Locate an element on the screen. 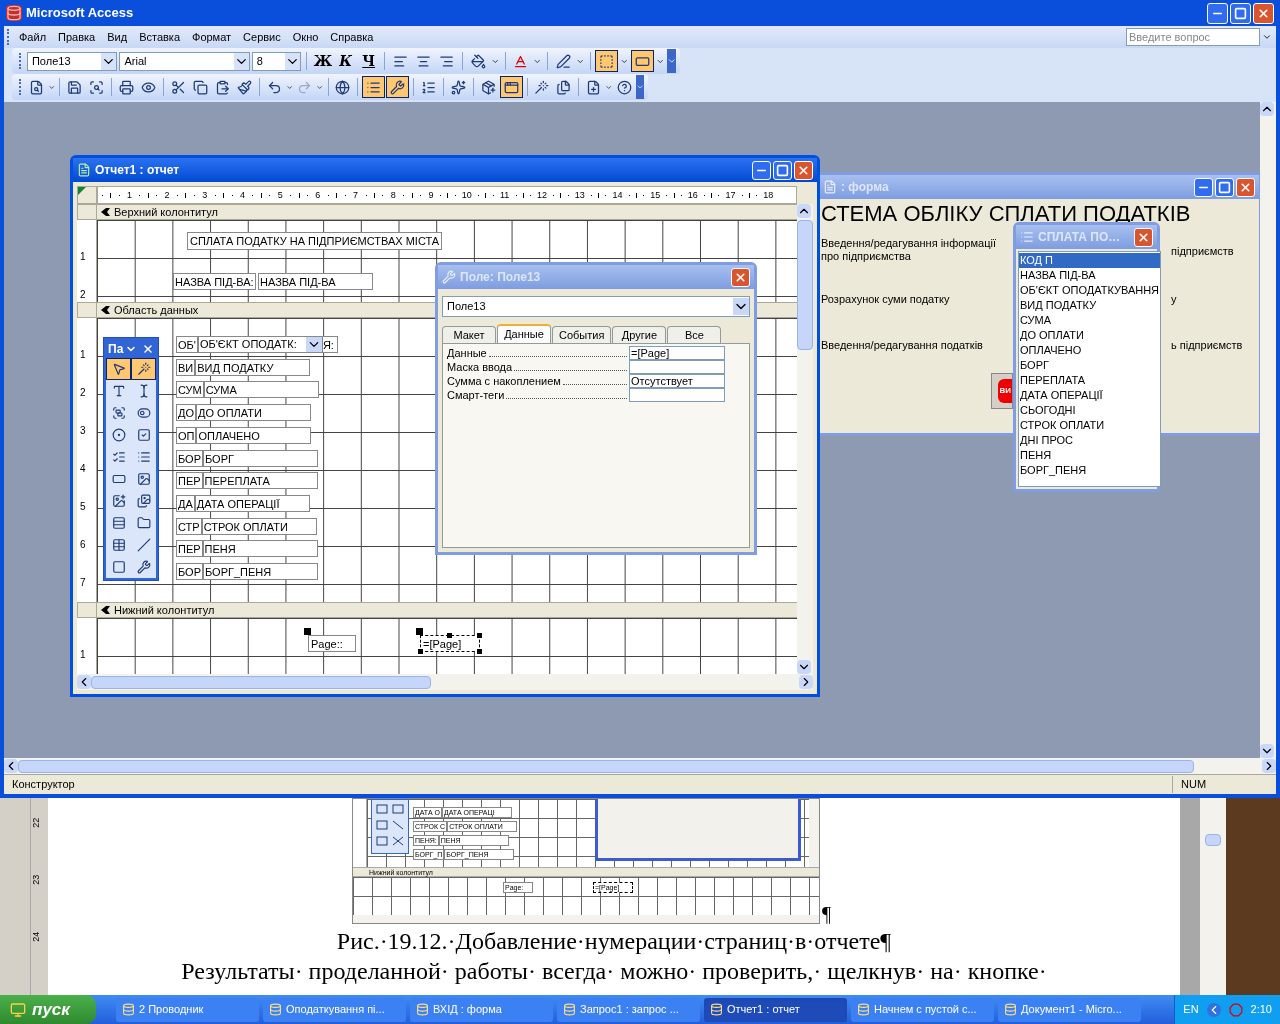 Image resolution: width=1280 pixels, height=1024 pixels. ruler-number: 14 is located at coordinates (617, 195).